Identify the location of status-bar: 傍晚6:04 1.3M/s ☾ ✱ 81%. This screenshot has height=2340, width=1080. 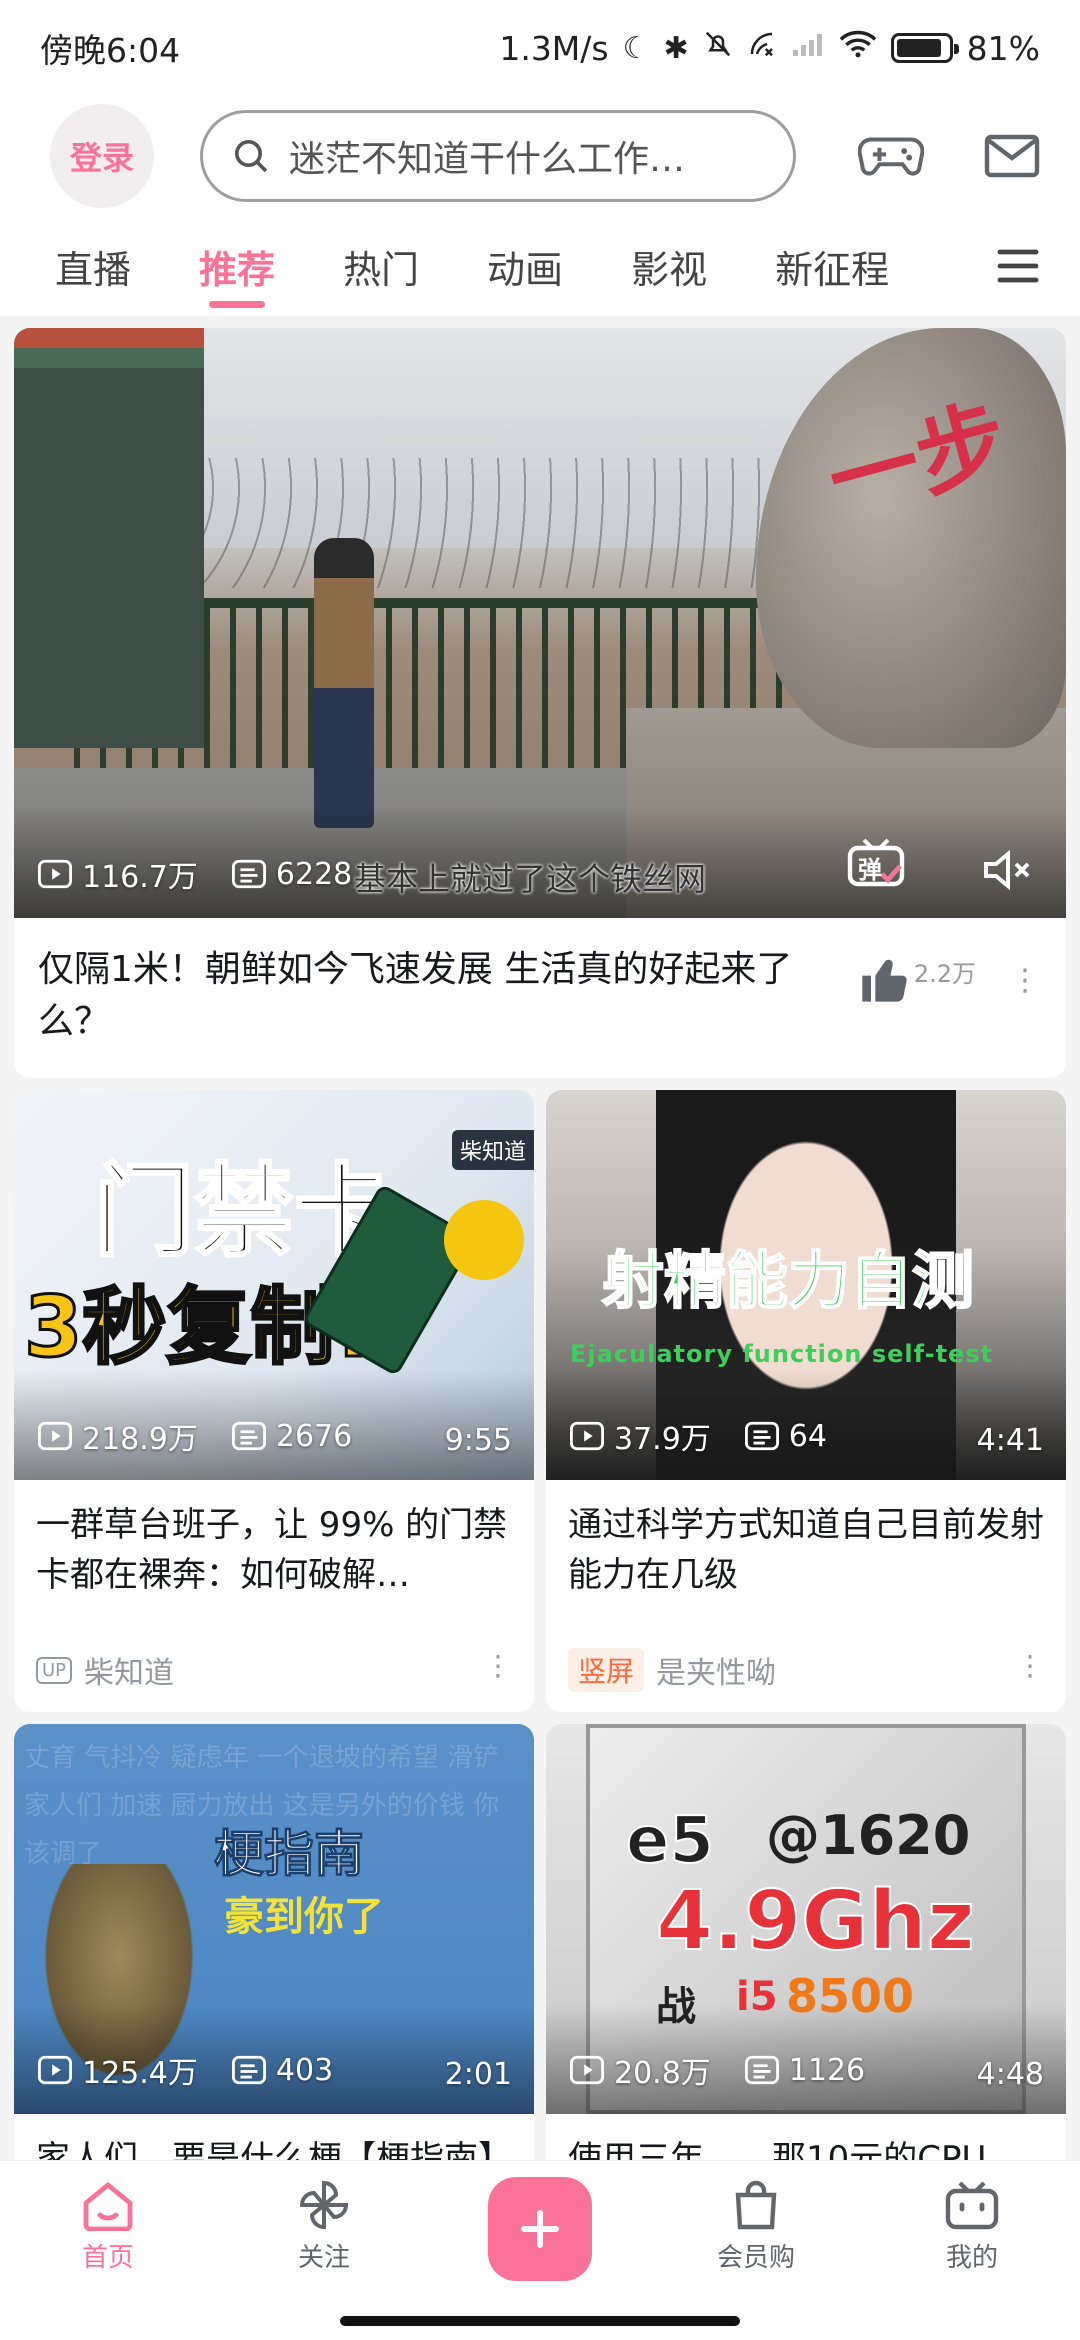
(540, 48).